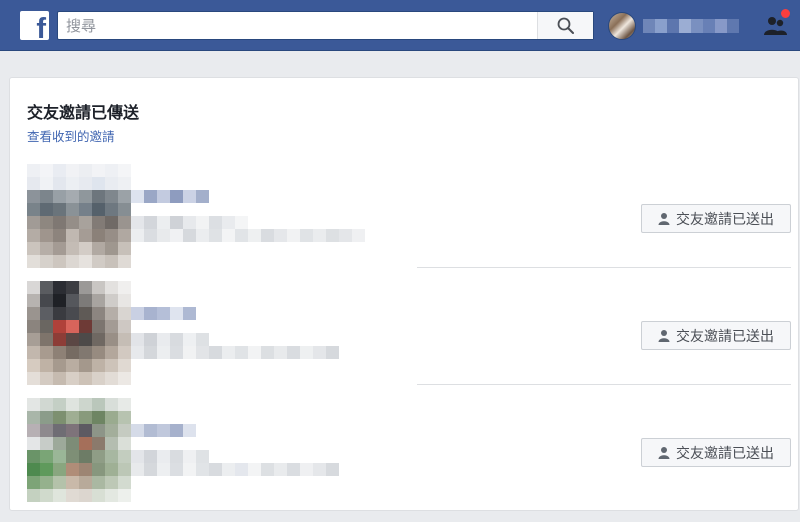 The height and width of the screenshot is (522, 800). I want to click on search-icon, so click(565, 25).